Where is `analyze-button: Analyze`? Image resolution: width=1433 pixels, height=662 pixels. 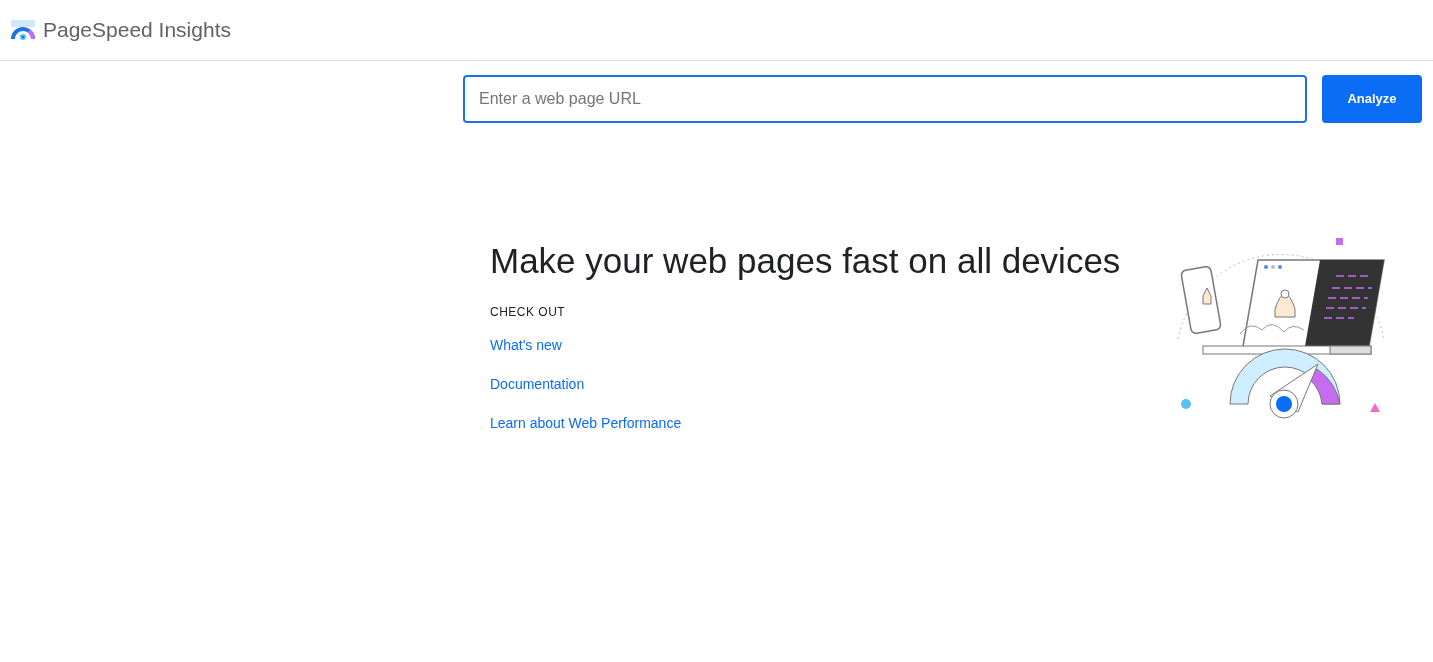
analyze-button: Analyze is located at coordinates (1372, 99).